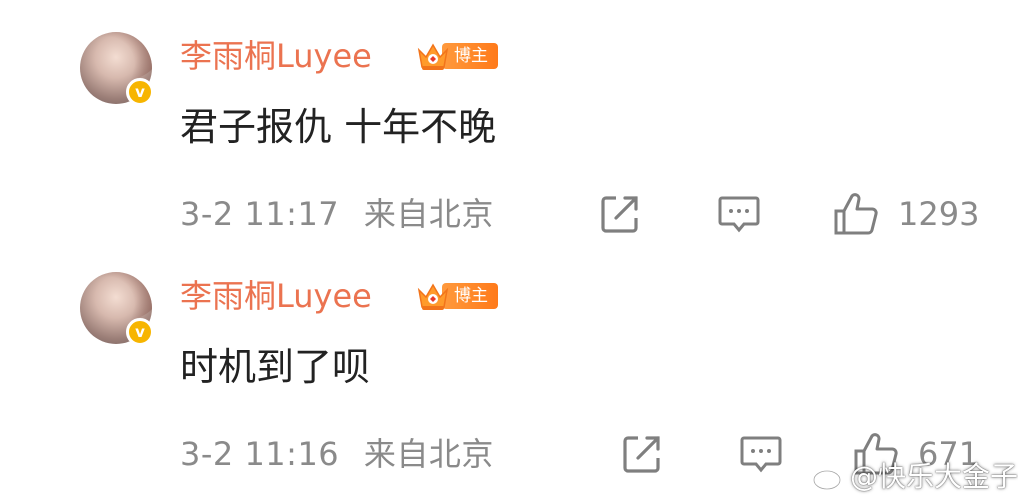  What do you see at coordinates (934, 476) in the screenshot?
I see `watermark-text: @快乐大金子` at bounding box center [934, 476].